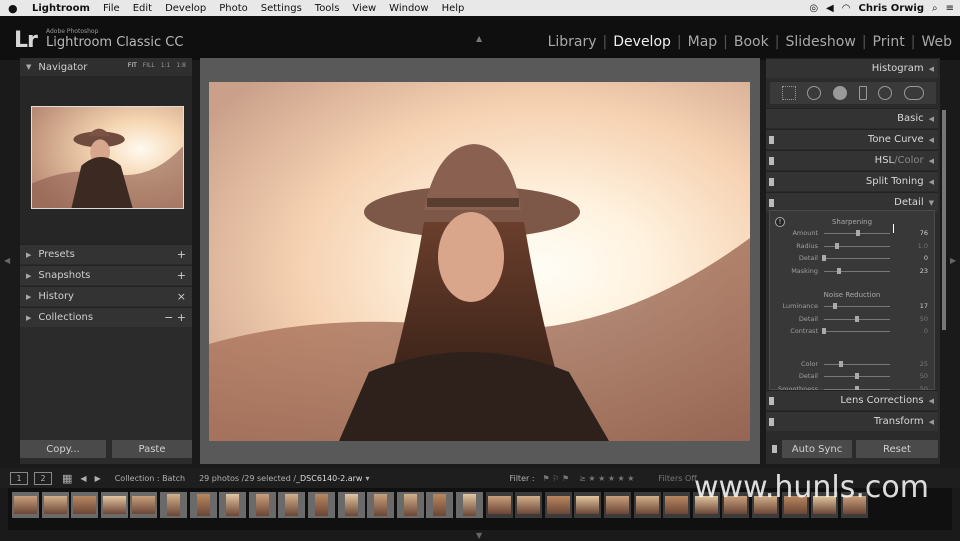 The height and width of the screenshot is (541, 960). I want to click on transform-toggle, so click(771, 422).